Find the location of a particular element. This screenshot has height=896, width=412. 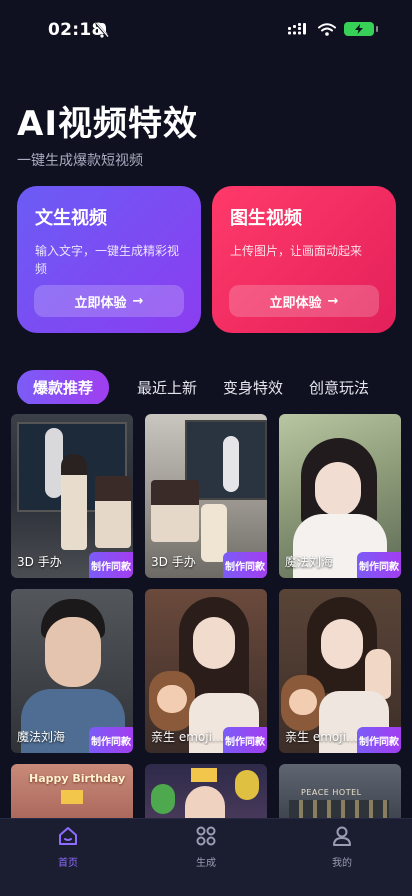

tab-new: 最近上新 is located at coordinates (167, 387).